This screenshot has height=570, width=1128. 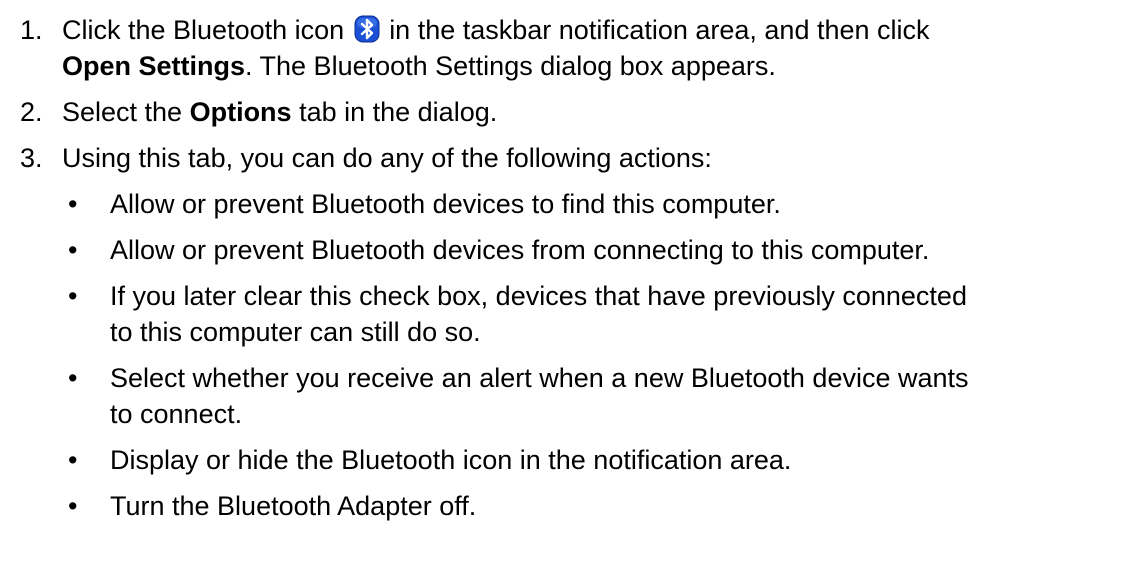 I want to click on options-tab-label: Options, so click(x=240, y=112).